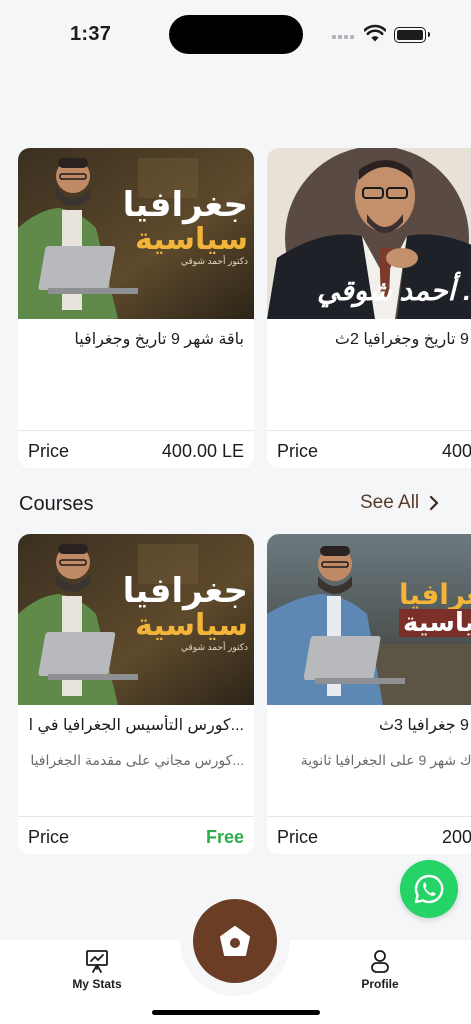 The height and width of the screenshot is (1024, 471). Describe the element at coordinates (159, 339) in the screenshot. I see `package-title: باقة شهر 9 تاريخ وجغرافيا` at that location.